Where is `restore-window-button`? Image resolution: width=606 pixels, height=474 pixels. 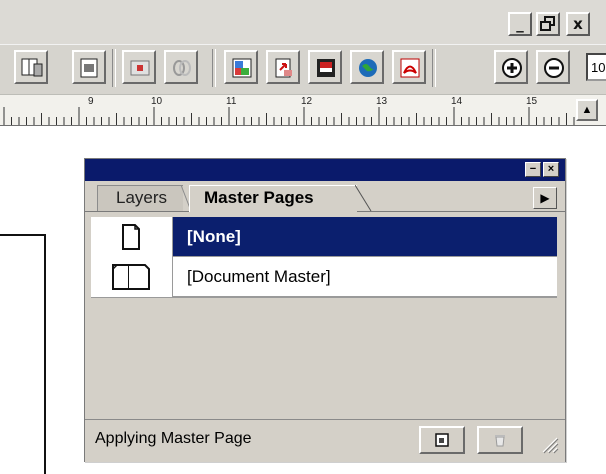
restore-window-button is located at coordinates (548, 24).